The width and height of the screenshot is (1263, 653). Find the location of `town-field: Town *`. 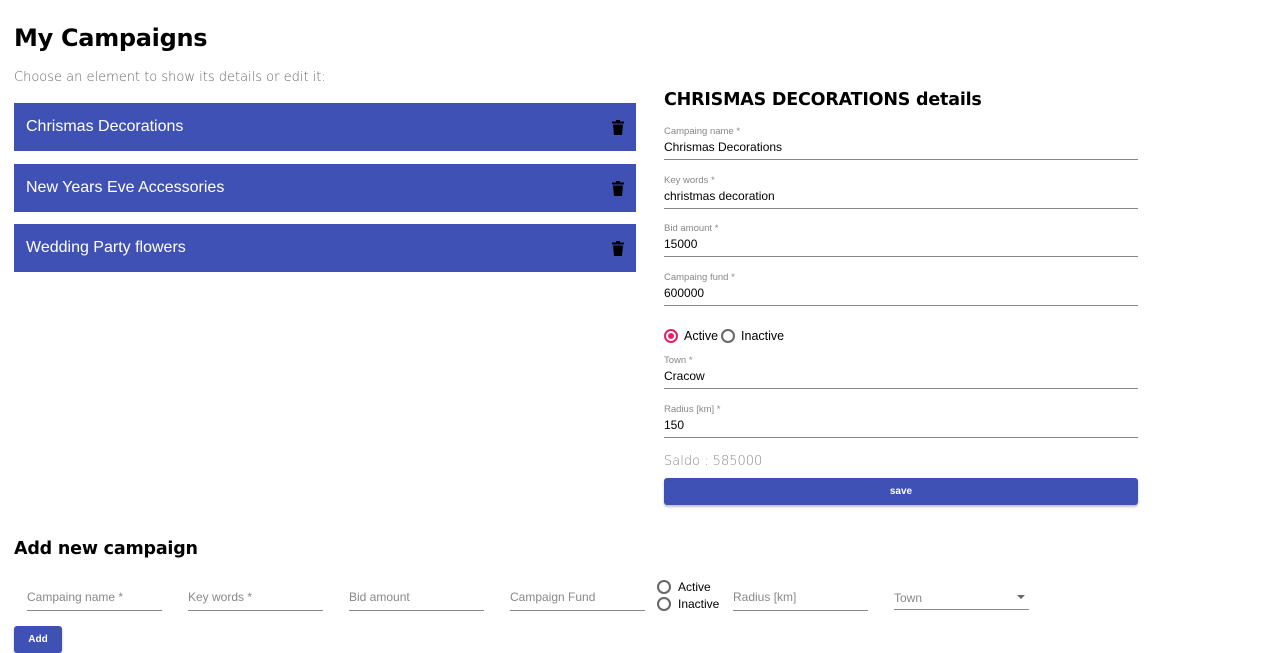

town-field: Town * is located at coordinates (901, 372).